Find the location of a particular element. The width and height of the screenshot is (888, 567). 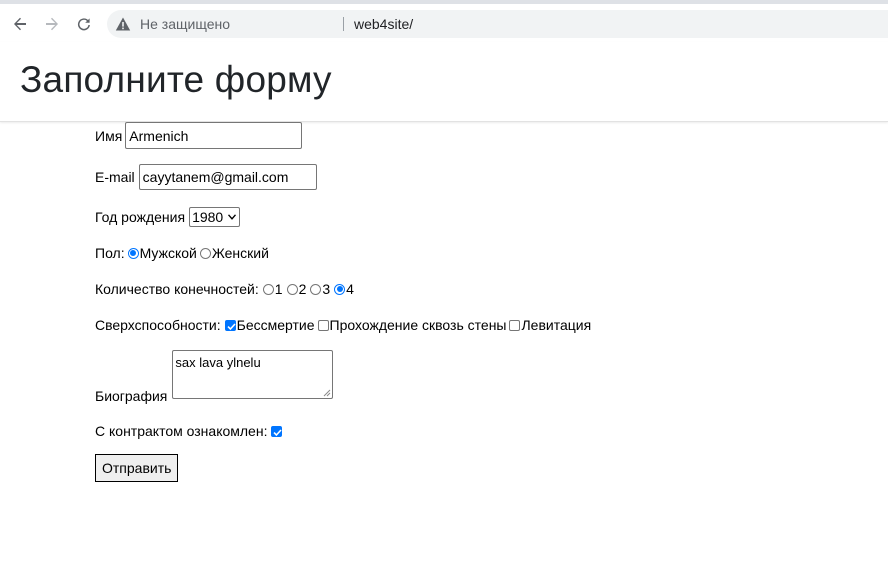

reload-icon is located at coordinates (83, 24).